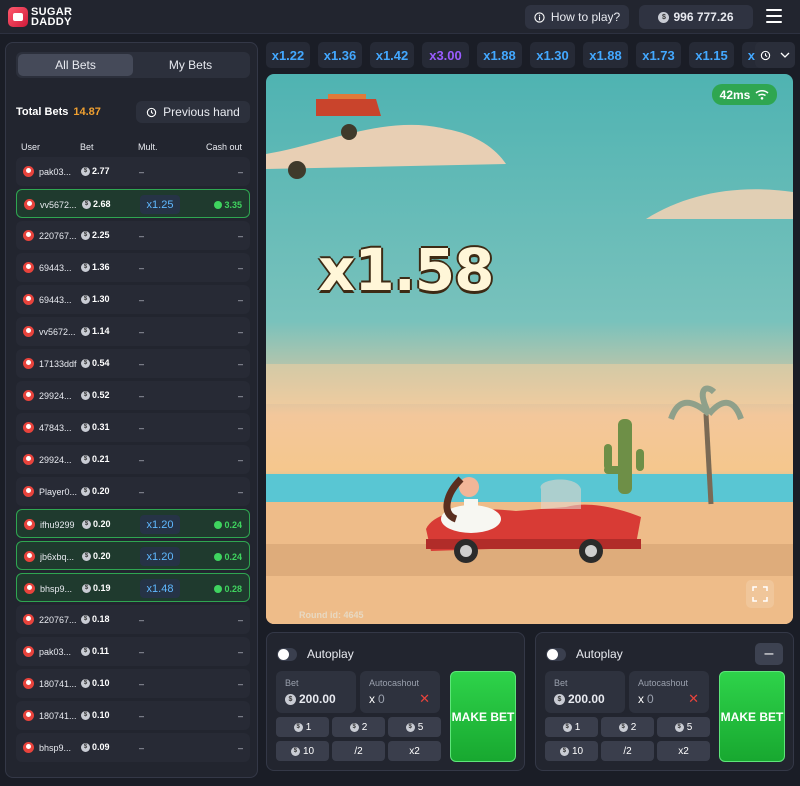  Describe the element at coordinates (190, 65) in the screenshot. I see `tab-my-bets: My Bets` at that location.